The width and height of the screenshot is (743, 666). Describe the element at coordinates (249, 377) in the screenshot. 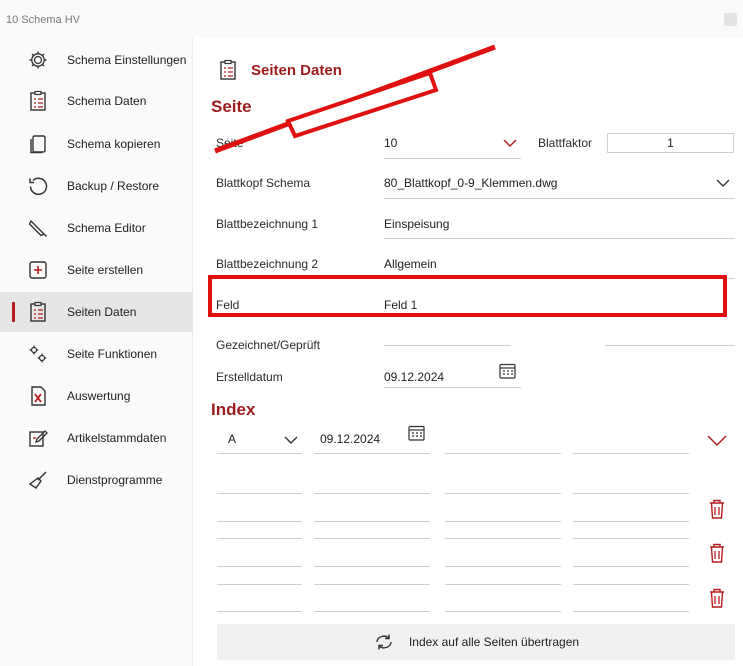

I see `erstelldatum-label: Erstelldatum` at that location.